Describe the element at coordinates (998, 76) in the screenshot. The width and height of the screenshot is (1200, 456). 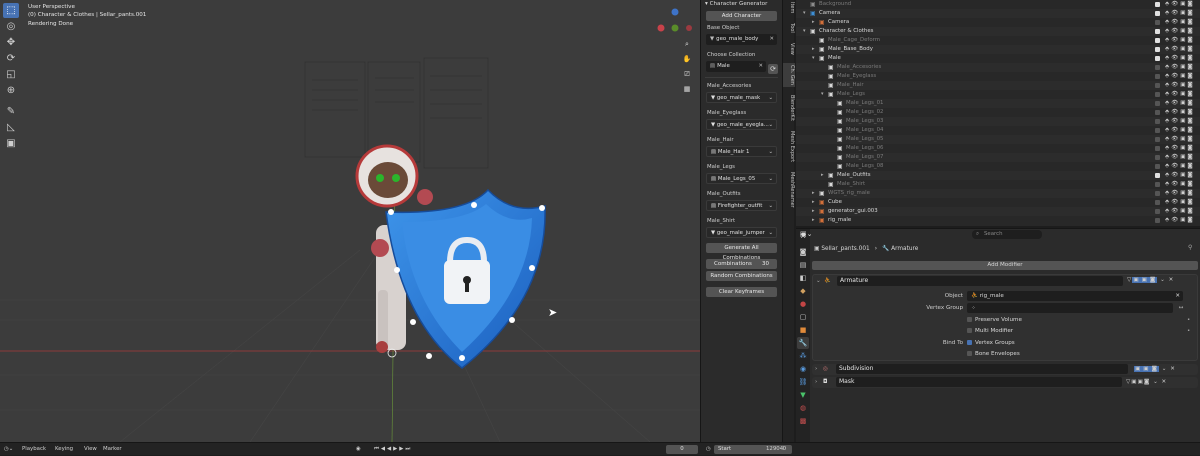
I see `outliner-row: ▣ Male_Eyeglass ⬘👁▣◙` at that location.